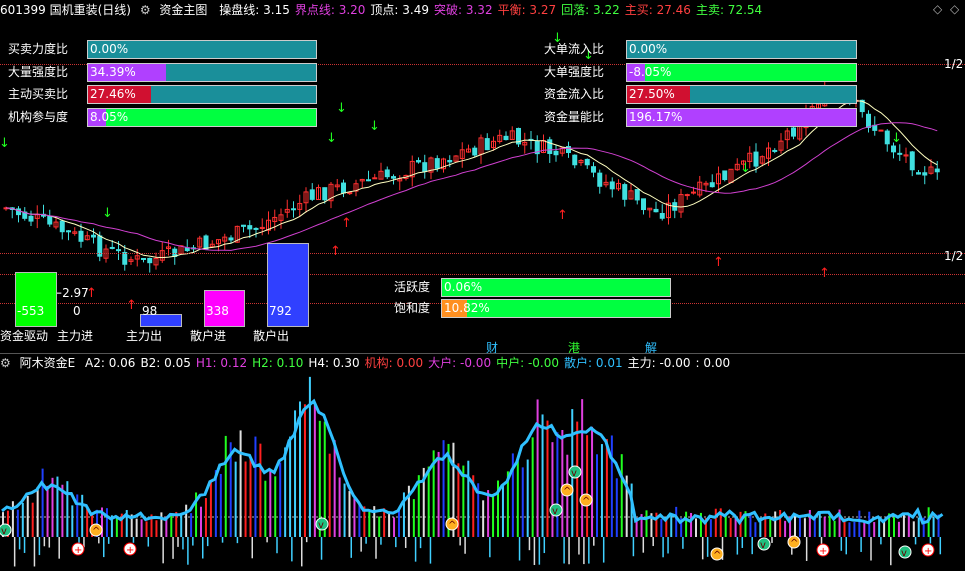 The width and height of the screenshot is (965, 571). What do you see at coordinates (163, 49) in the screenshot?
I see `left-bar-0: 买卖力度比 0.00%` at bounding box center [163, 49].